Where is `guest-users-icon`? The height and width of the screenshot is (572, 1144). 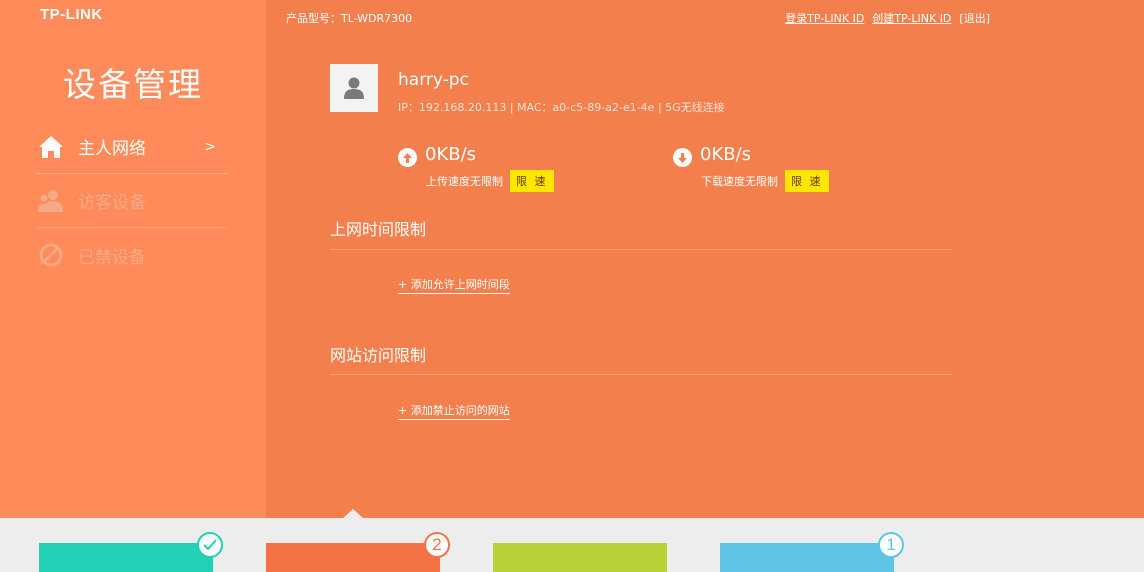
guest-users-icon is located at coordinates (51, 201).